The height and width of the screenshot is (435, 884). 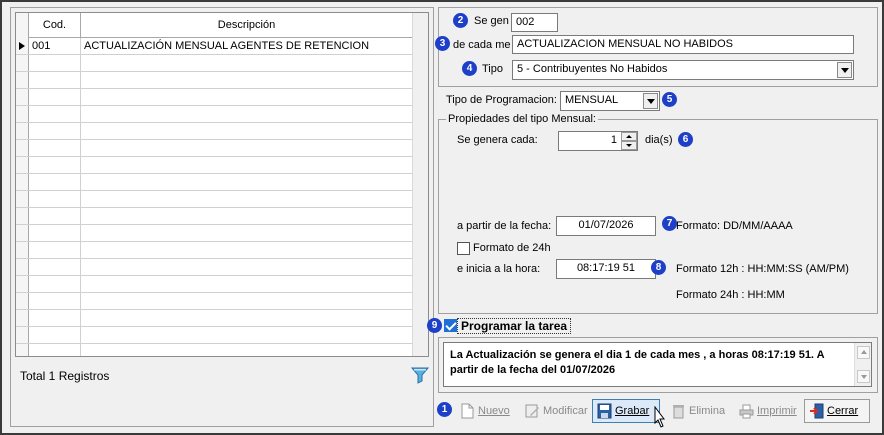 What do you see at coordinates (65, 376) in the screenshot?
I see `total-records: Total 1 Registros` at bounding box center [65, 376].